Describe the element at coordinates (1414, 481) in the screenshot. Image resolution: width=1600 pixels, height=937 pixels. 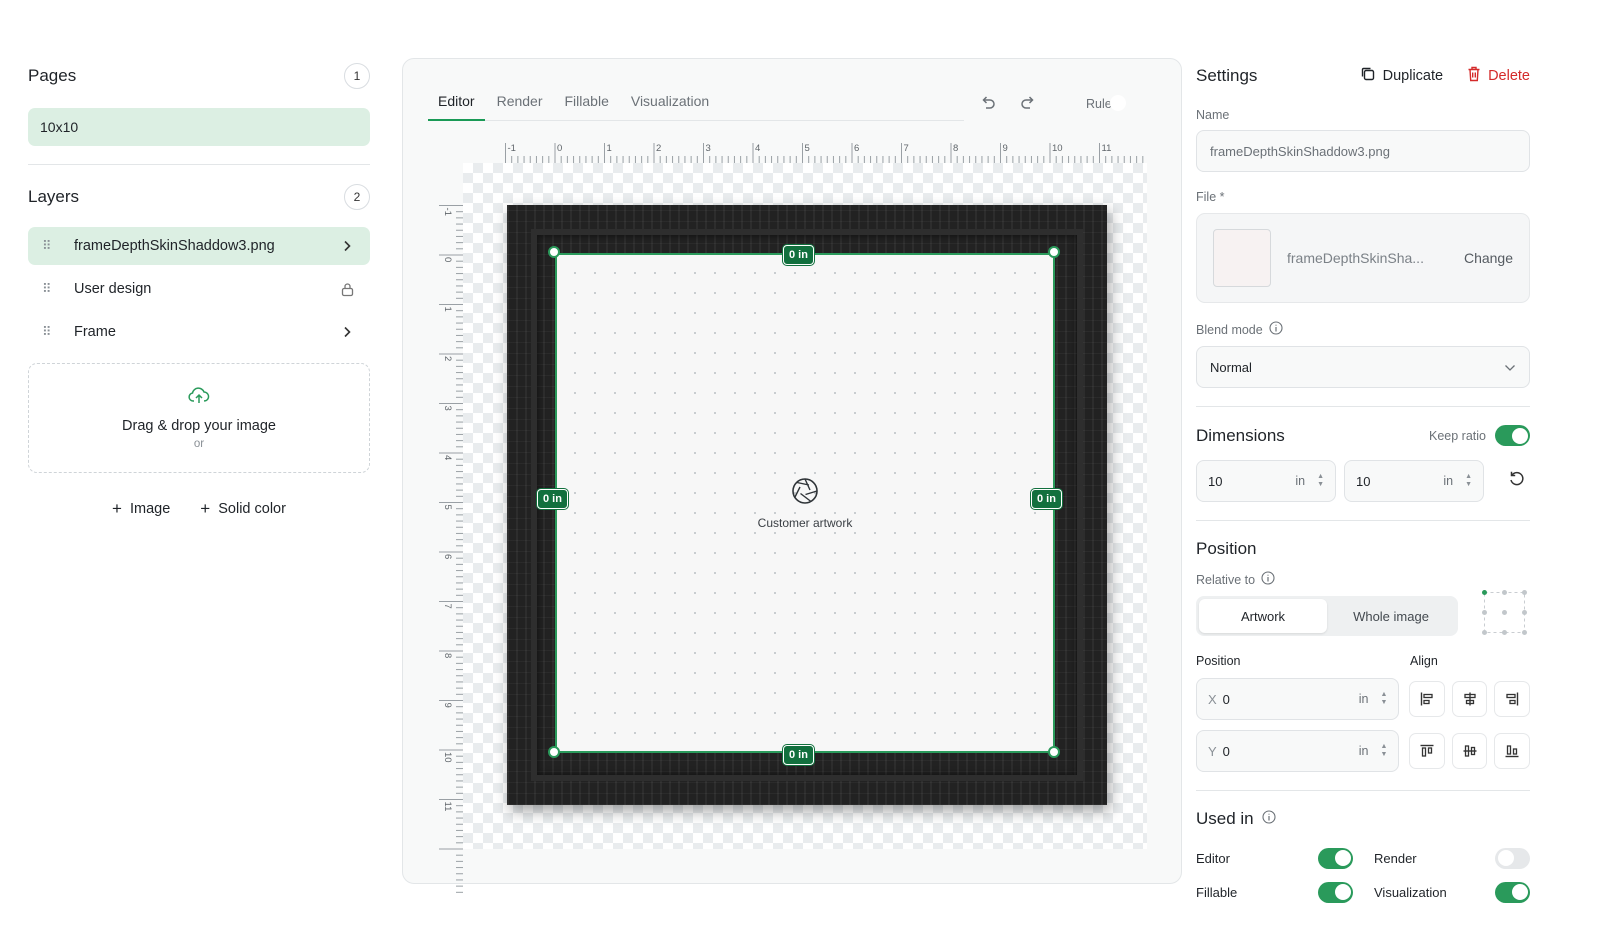
I see `height-input: 10 in ▲ ▼` at that location.